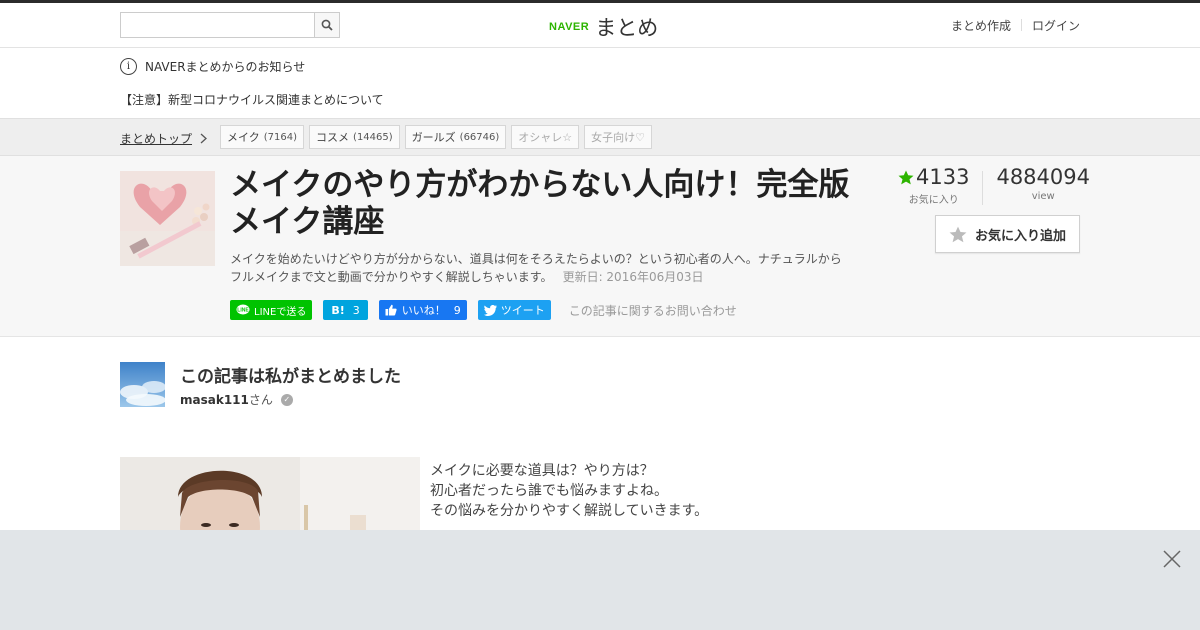 This screenshot has height=630, width=1200. Describe the element at coordinates (627, 28) in the screenshot. I see `logo-matome: まとめ` at that location.